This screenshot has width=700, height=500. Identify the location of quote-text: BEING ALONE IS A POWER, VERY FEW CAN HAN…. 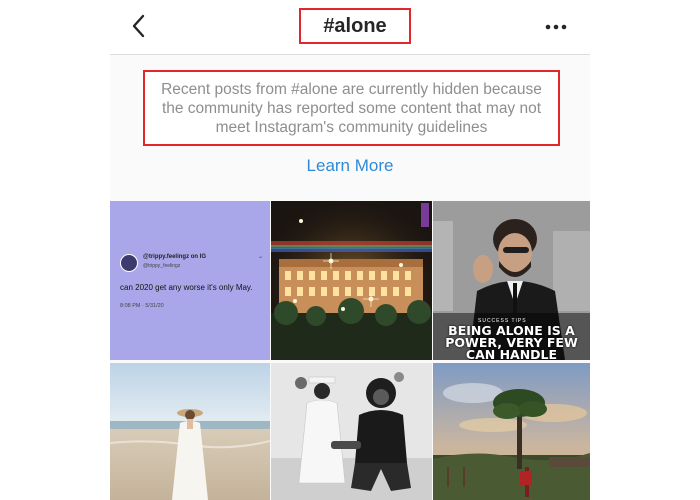
(511, 341).